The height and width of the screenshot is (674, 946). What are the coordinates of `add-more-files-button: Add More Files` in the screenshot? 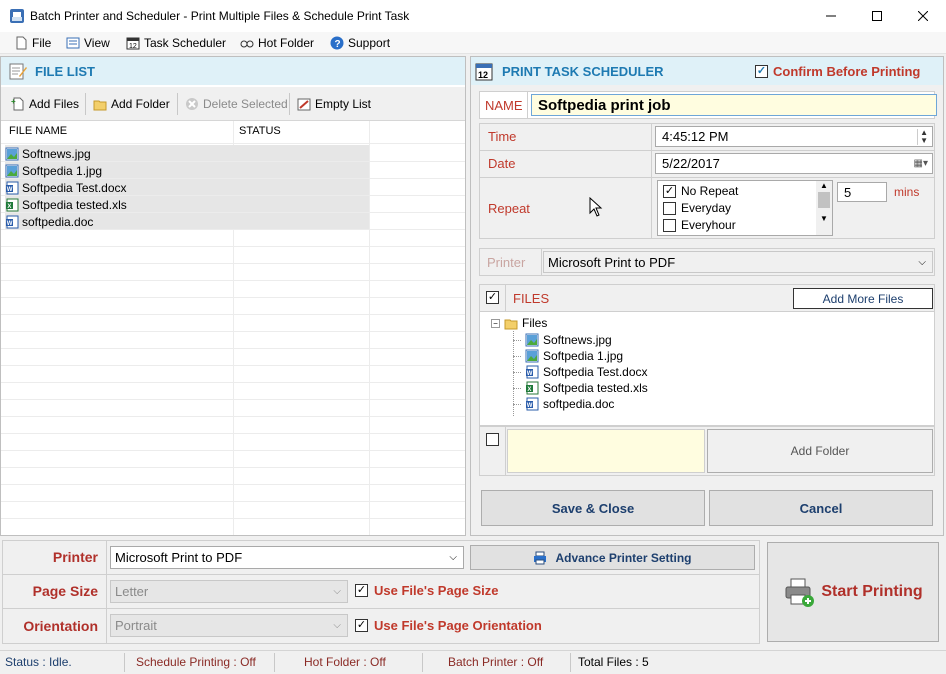 It's located at (863, 298).